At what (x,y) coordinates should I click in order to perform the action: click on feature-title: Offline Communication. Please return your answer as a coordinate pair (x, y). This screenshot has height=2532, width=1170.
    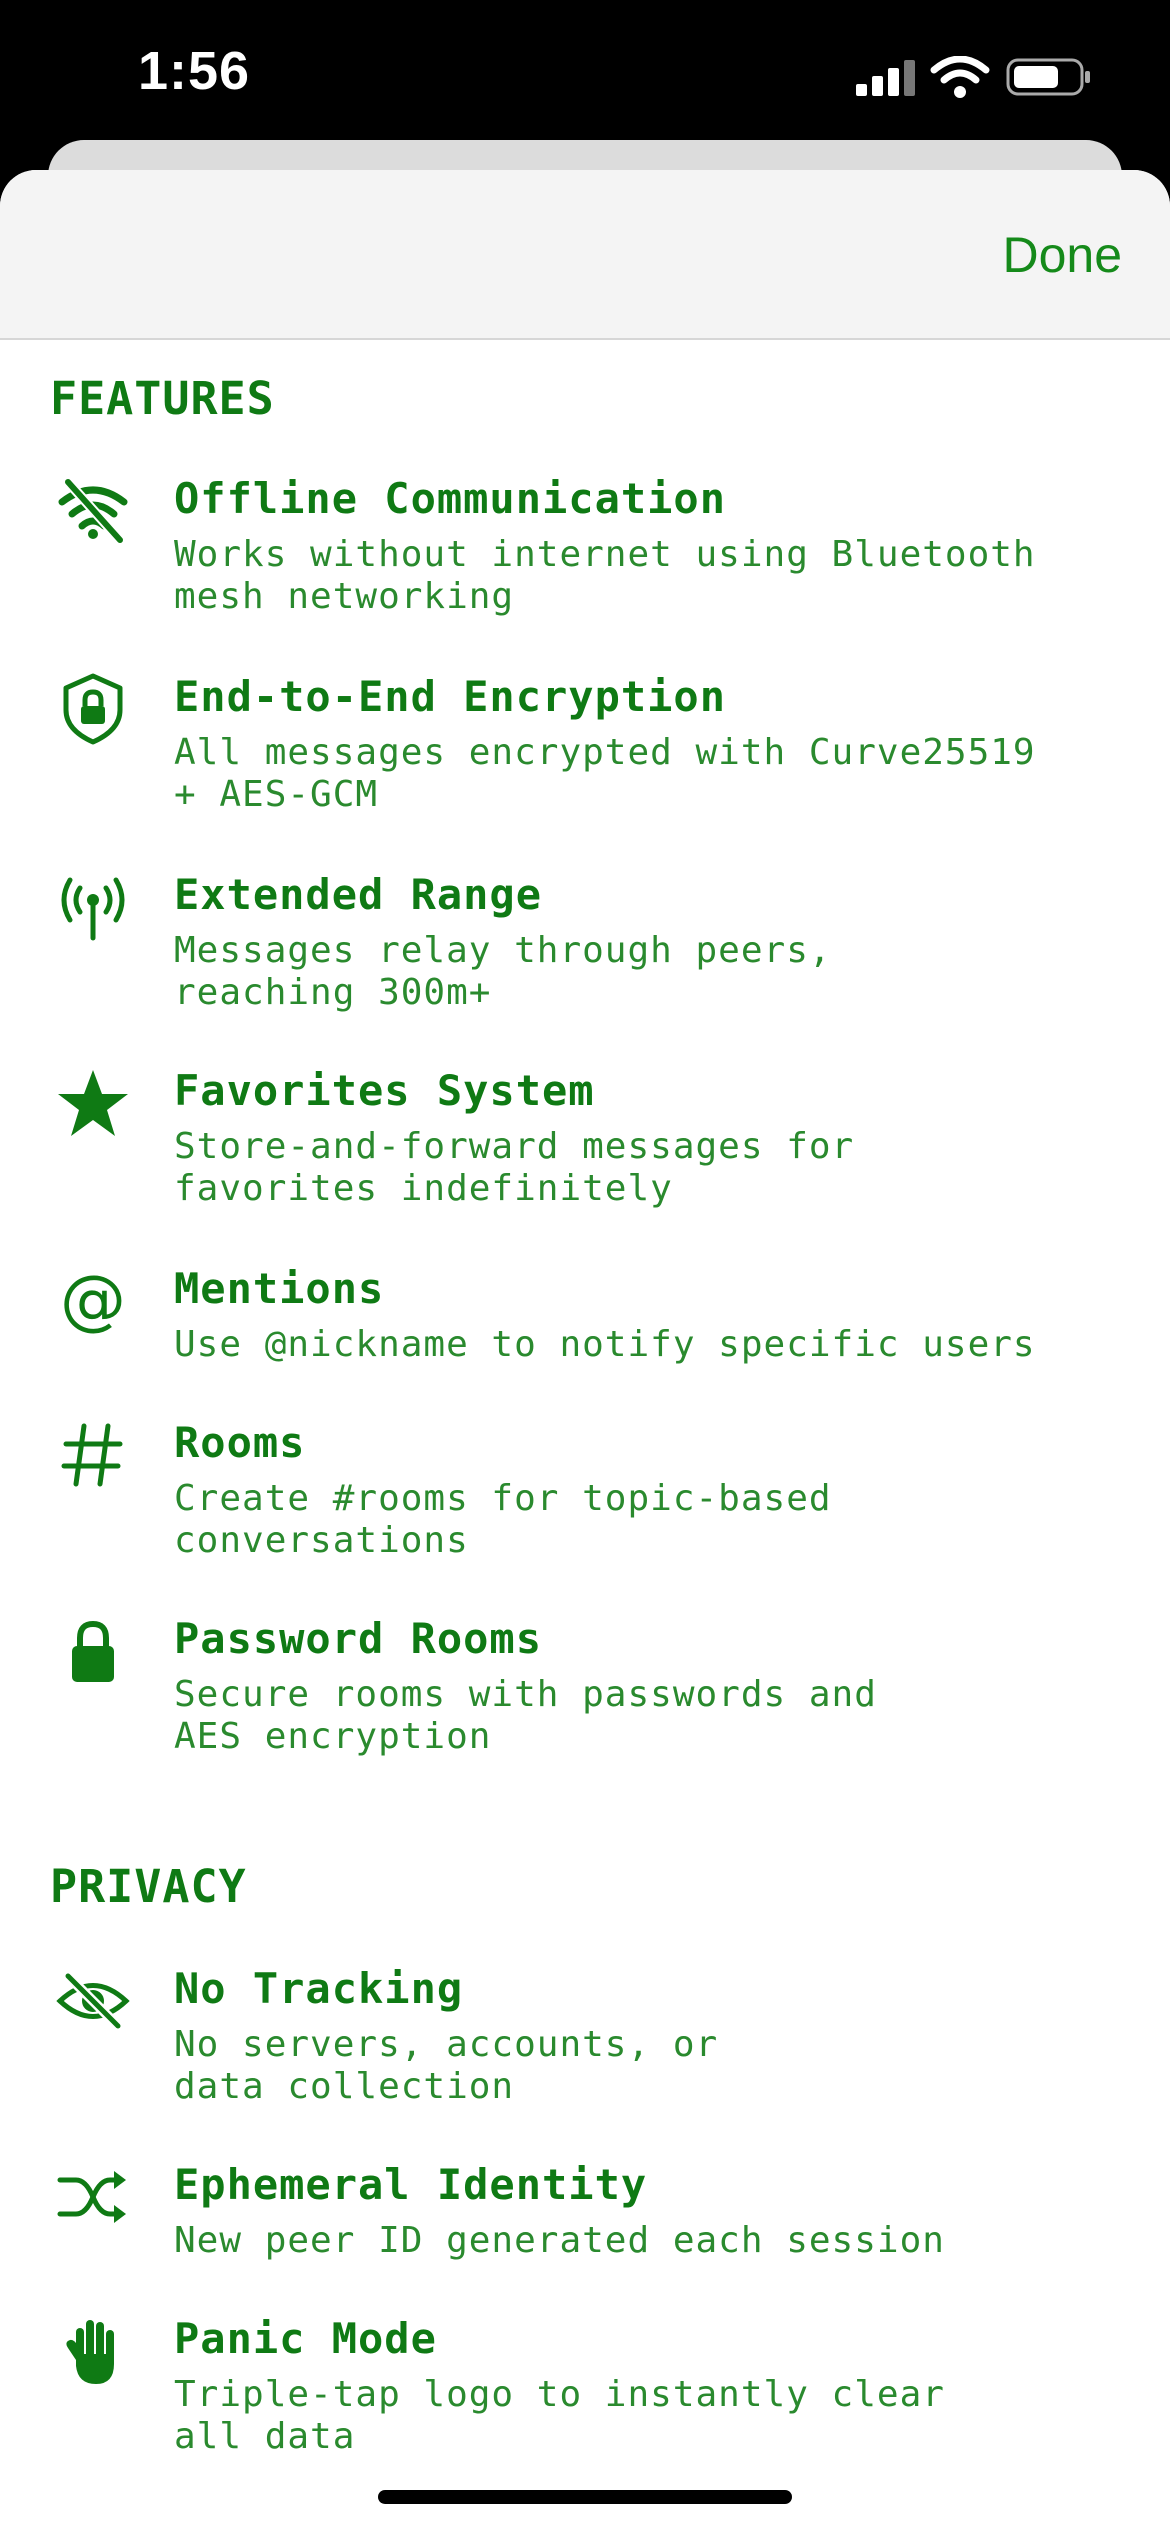
    Looking at the image, I should click on (450, 498).